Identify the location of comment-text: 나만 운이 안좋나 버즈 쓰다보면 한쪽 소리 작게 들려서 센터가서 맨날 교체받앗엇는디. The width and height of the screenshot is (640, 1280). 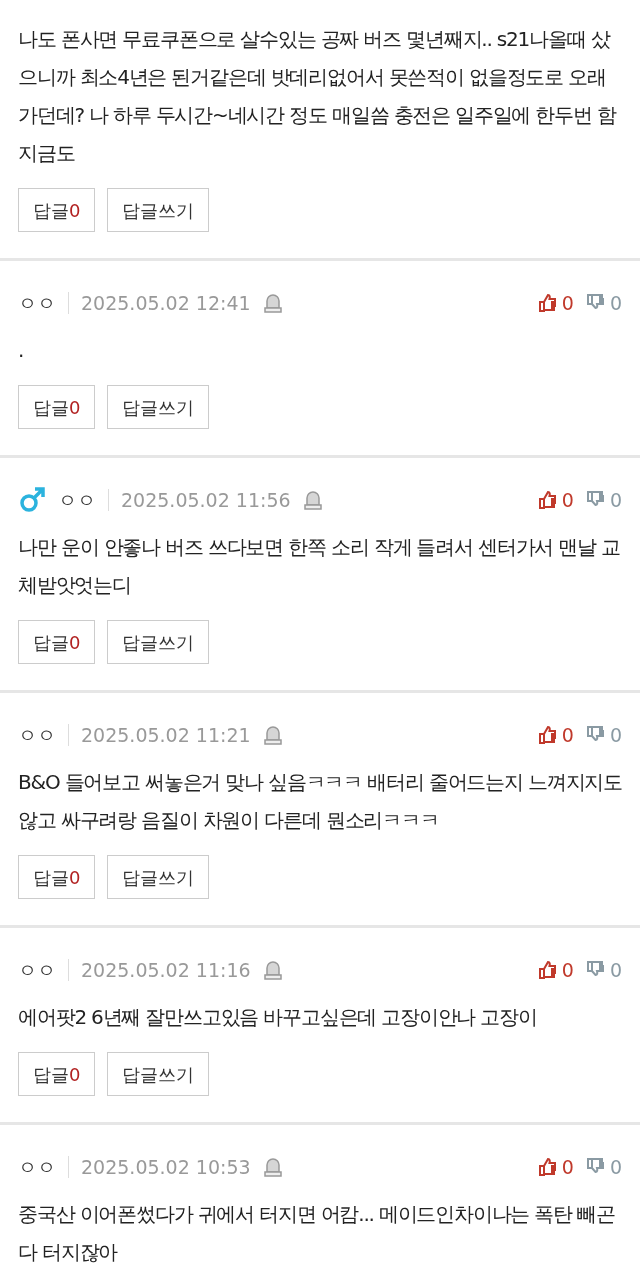
(319, 566).